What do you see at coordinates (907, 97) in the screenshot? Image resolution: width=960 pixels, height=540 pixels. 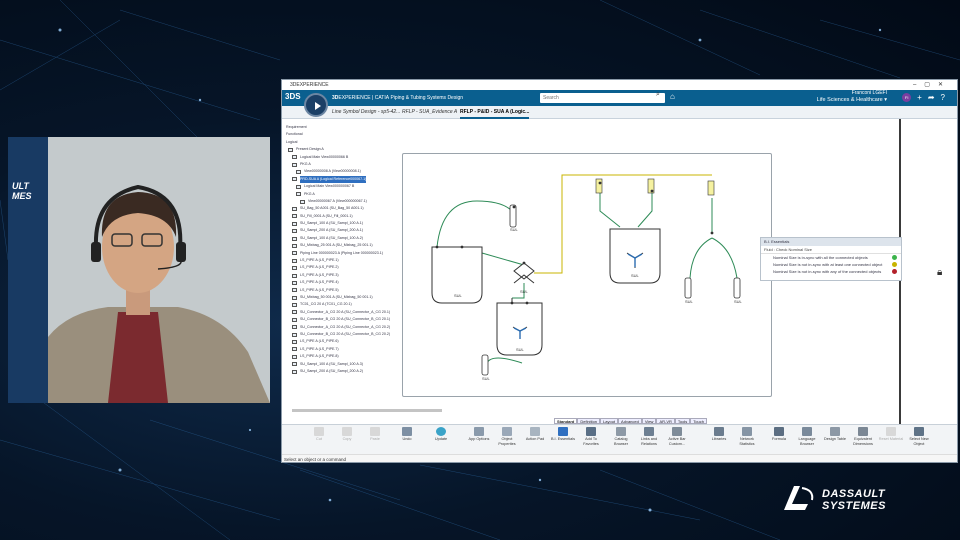 I see `avatar: FI` at bounding box center [907, 97].